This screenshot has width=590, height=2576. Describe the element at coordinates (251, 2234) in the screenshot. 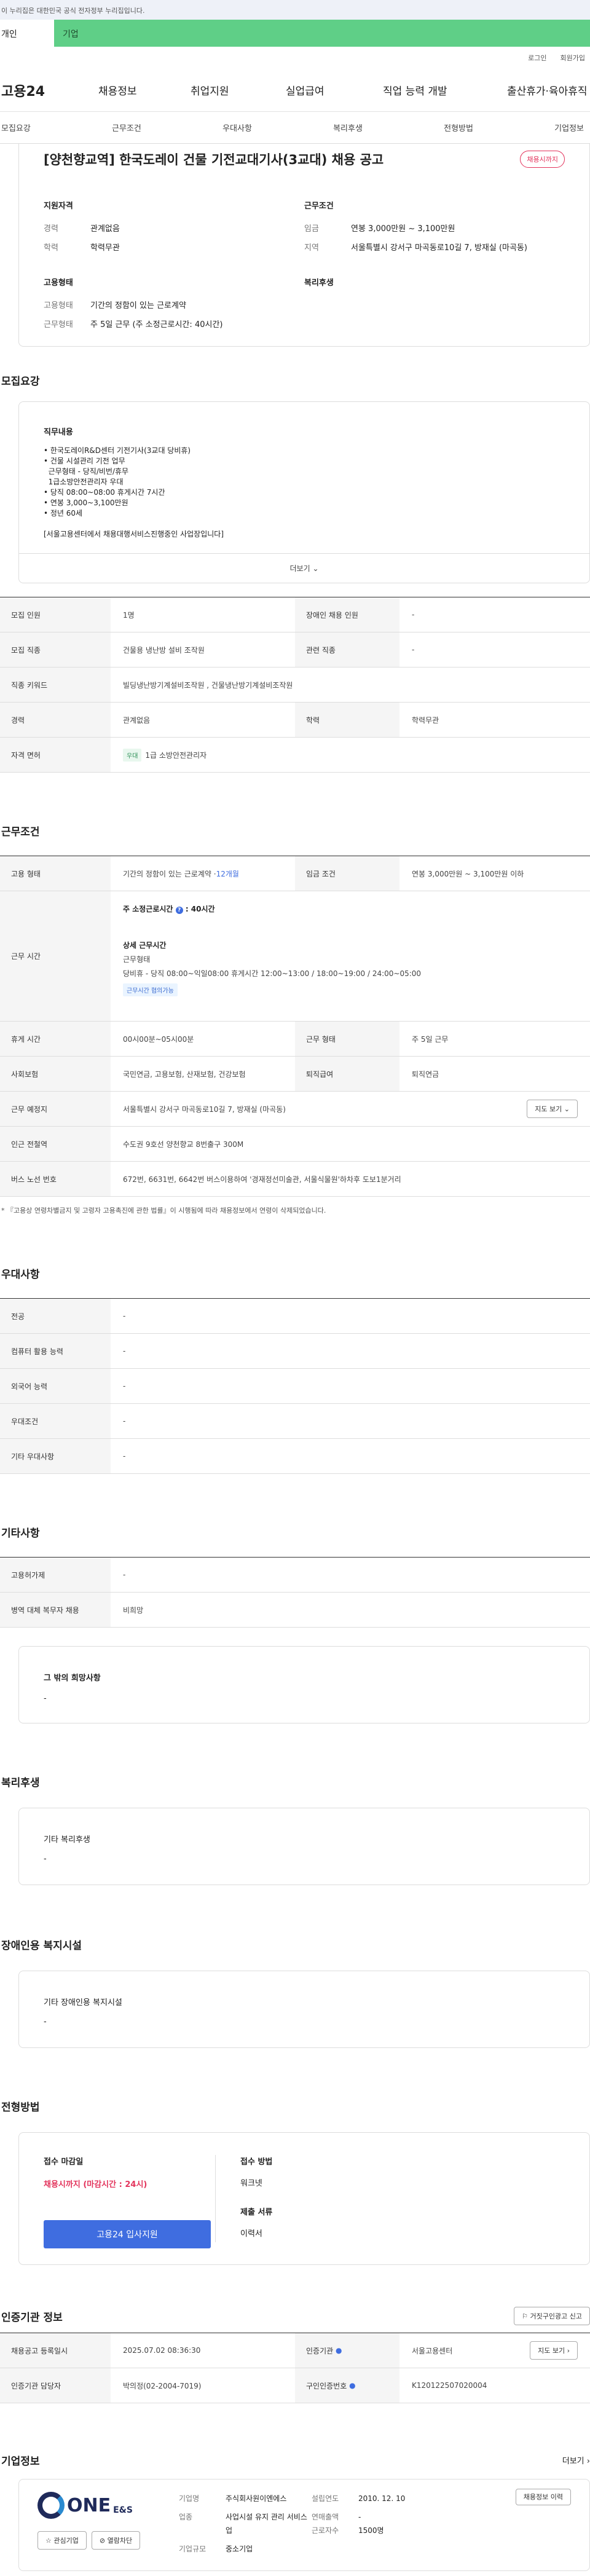

I see `docs-value: 이력서` at that location.